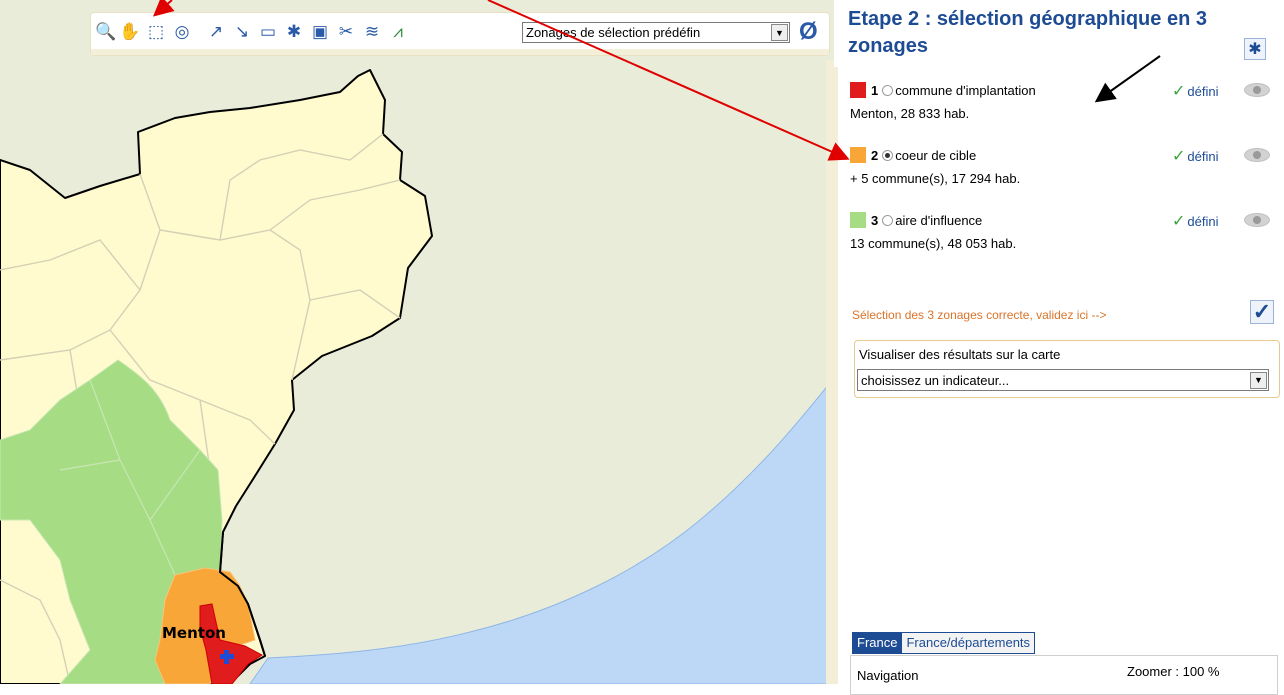 This screenshot has height=695, width=1284. I want to click on clear-selection-button: Ø, so click(808, 32).